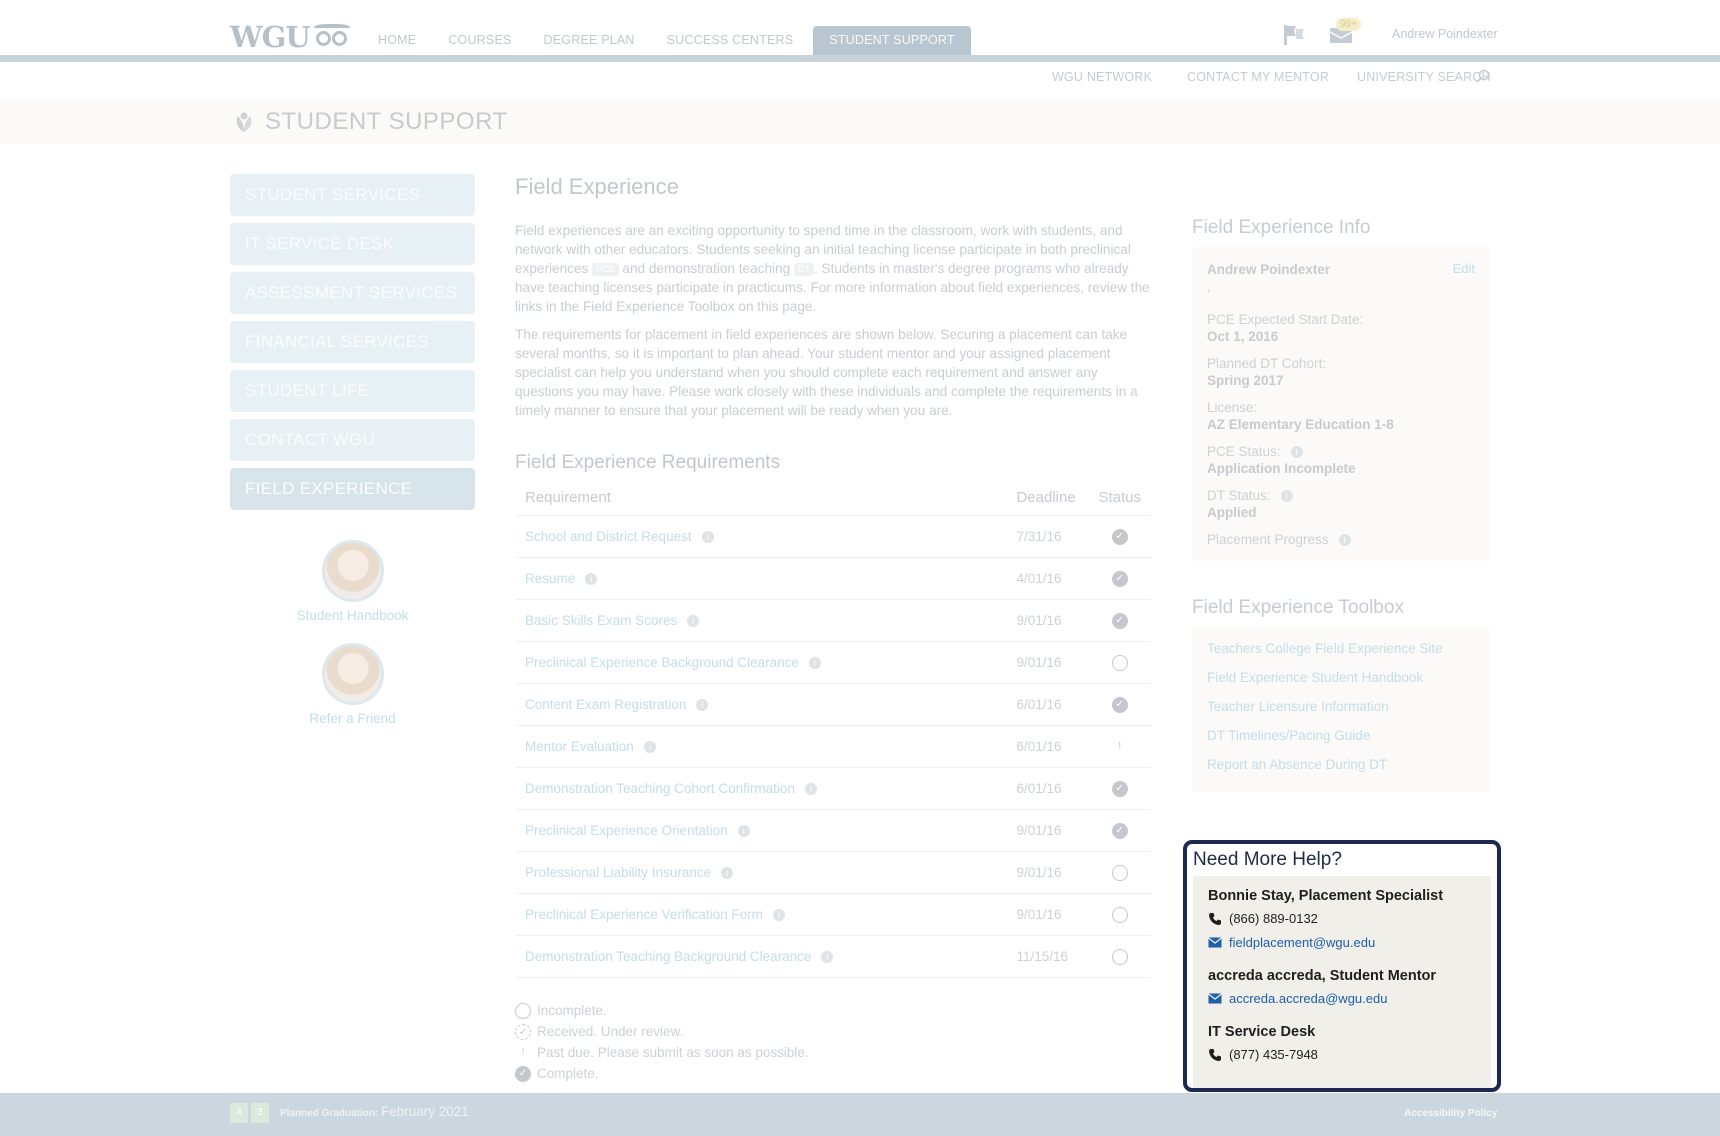  I want to click on envelope-icon, so click(1215, 942).